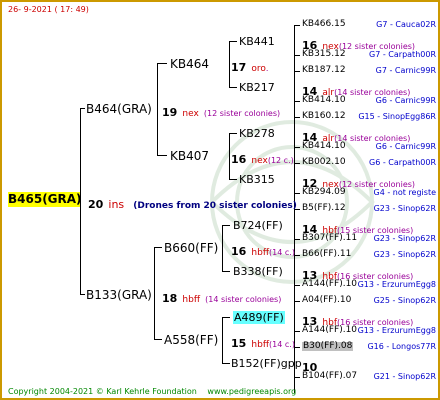 The height and width of the screenshot is (400, 440). Describe the element at coordinates (119, 295) in the screenshot. I see `parent-node: B133(GRA)` at that location.